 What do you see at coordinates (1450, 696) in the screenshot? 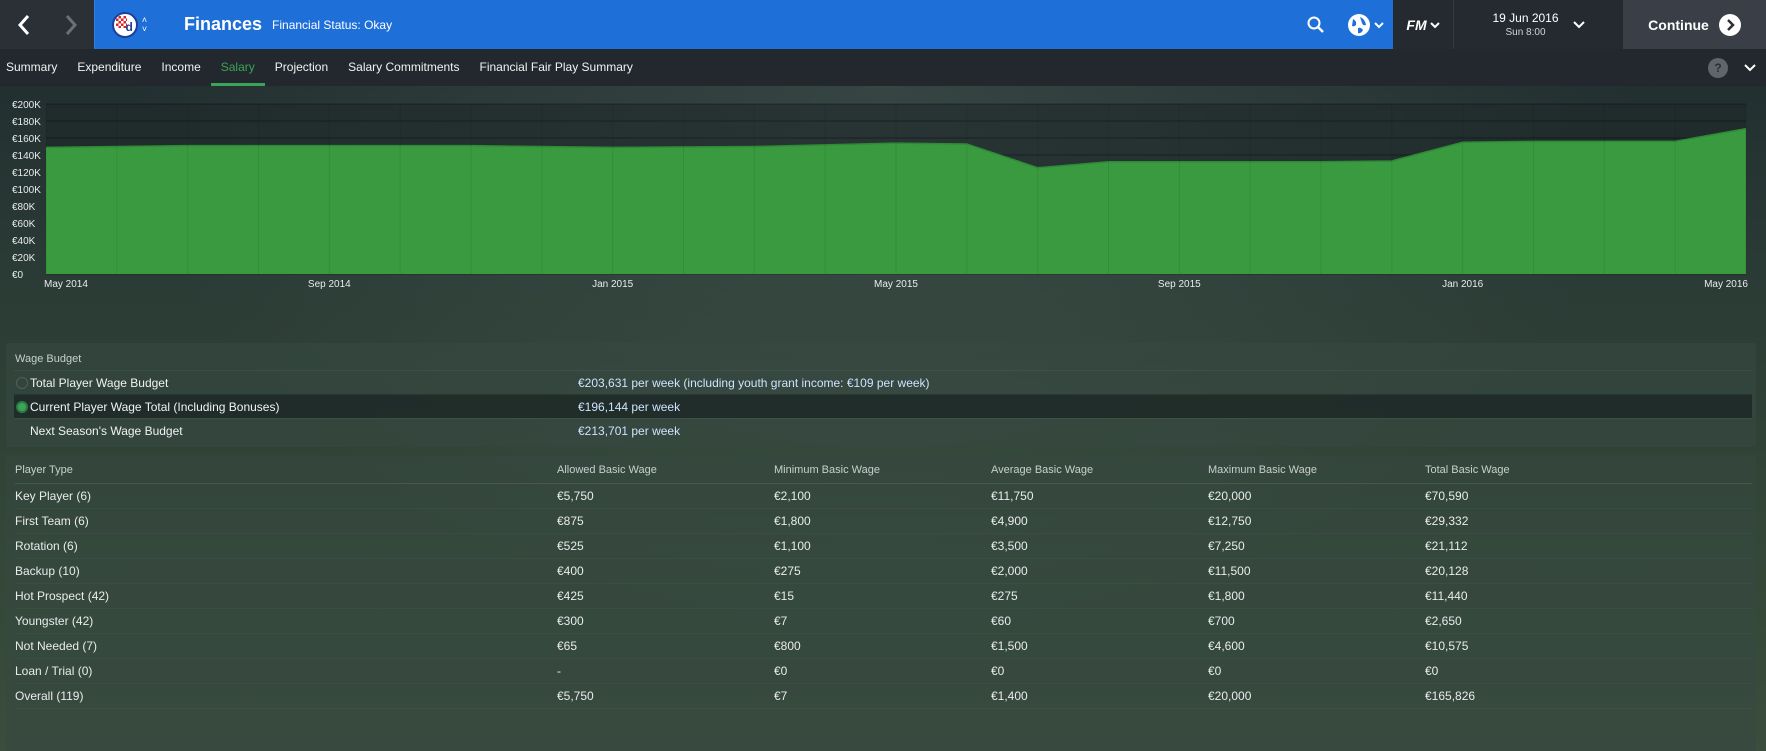
I see `table-cell: €165,826` at bounding box center [1450, 696].